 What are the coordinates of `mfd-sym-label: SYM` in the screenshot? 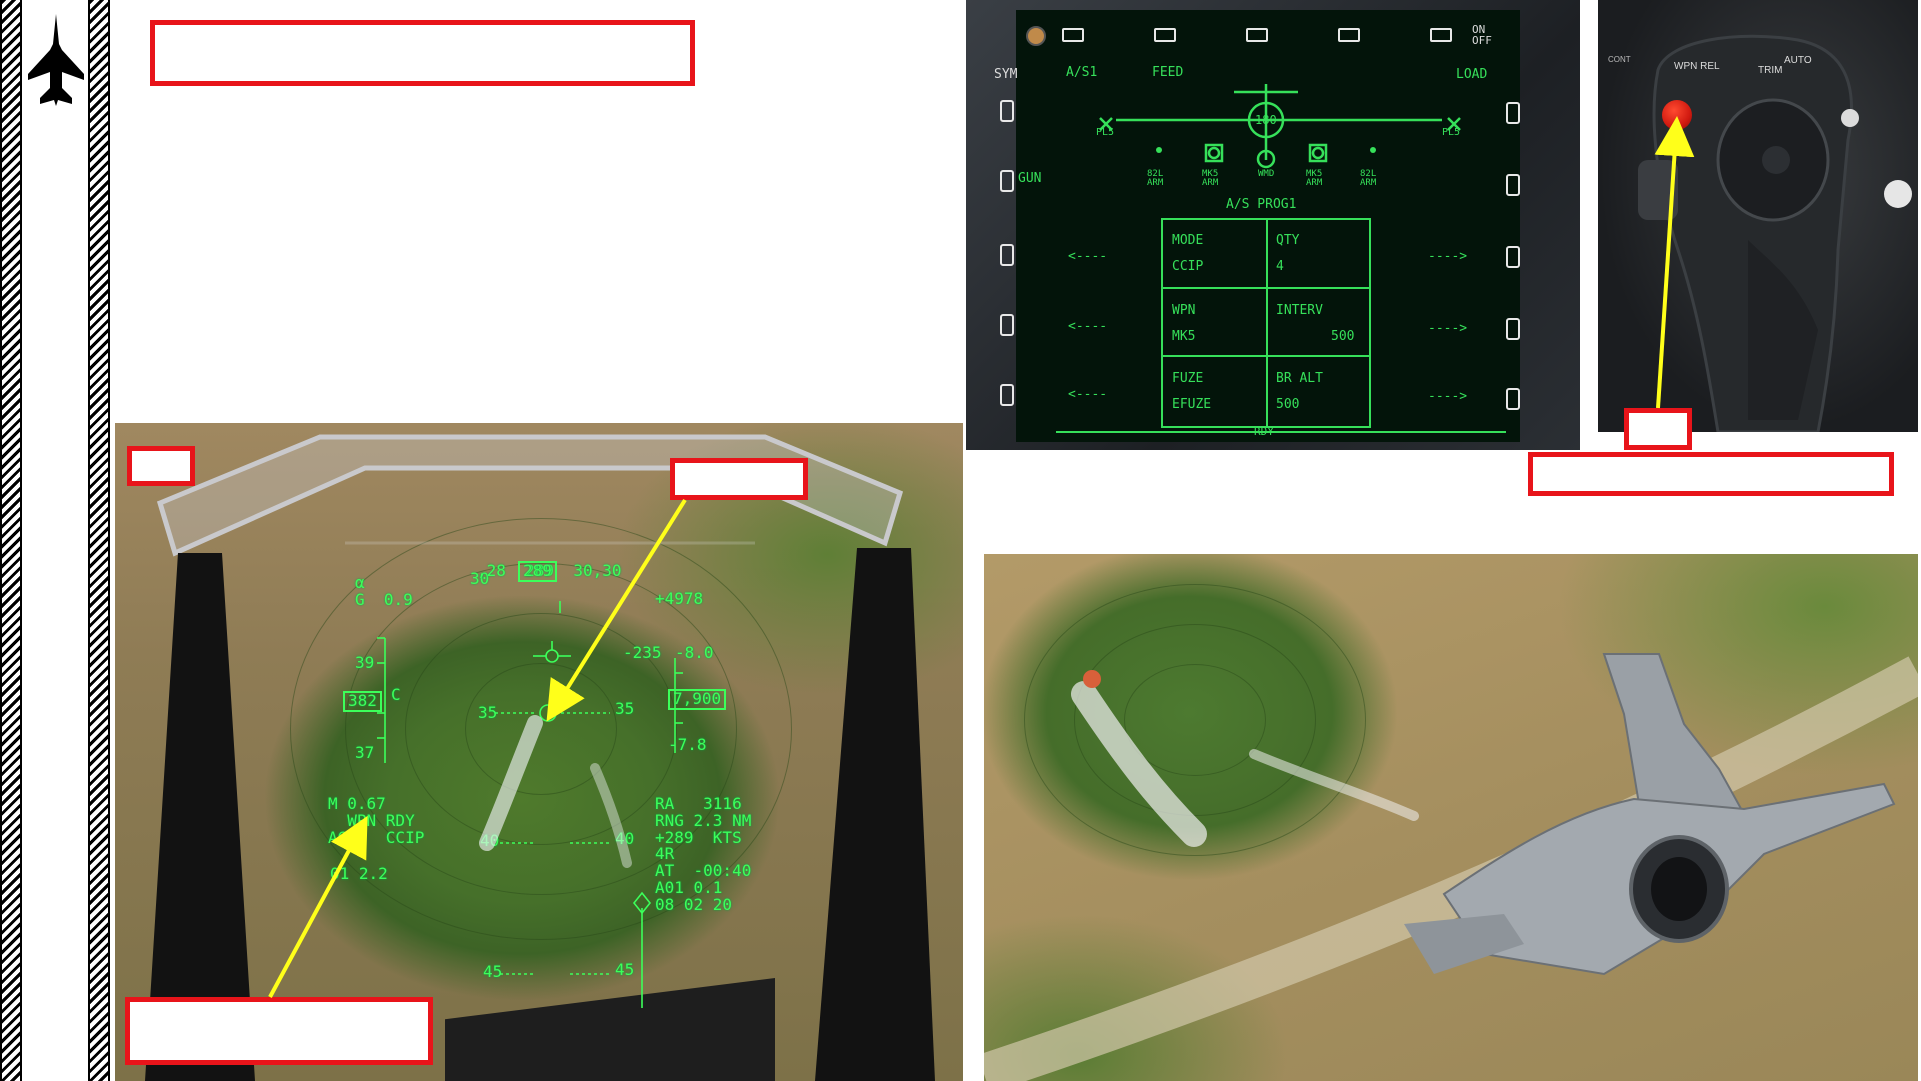 It's located at (1006, 74).